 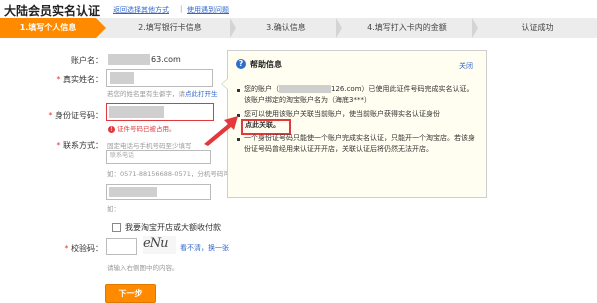 I want to click on mobile-input, so click(x=158, y=192).